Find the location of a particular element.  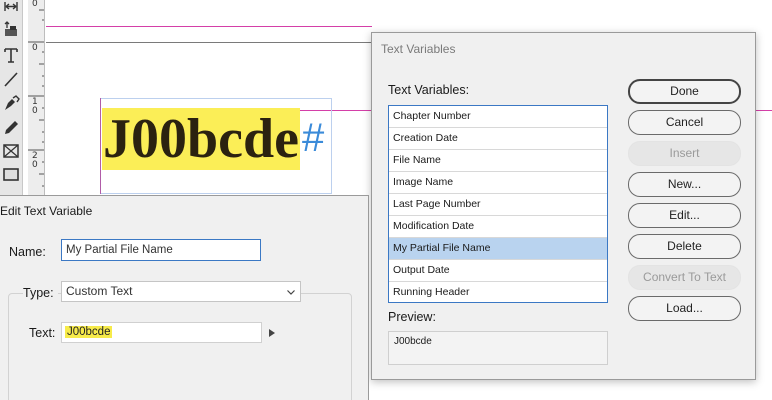

chevron-down-icon is located at coordinates (291, 292).